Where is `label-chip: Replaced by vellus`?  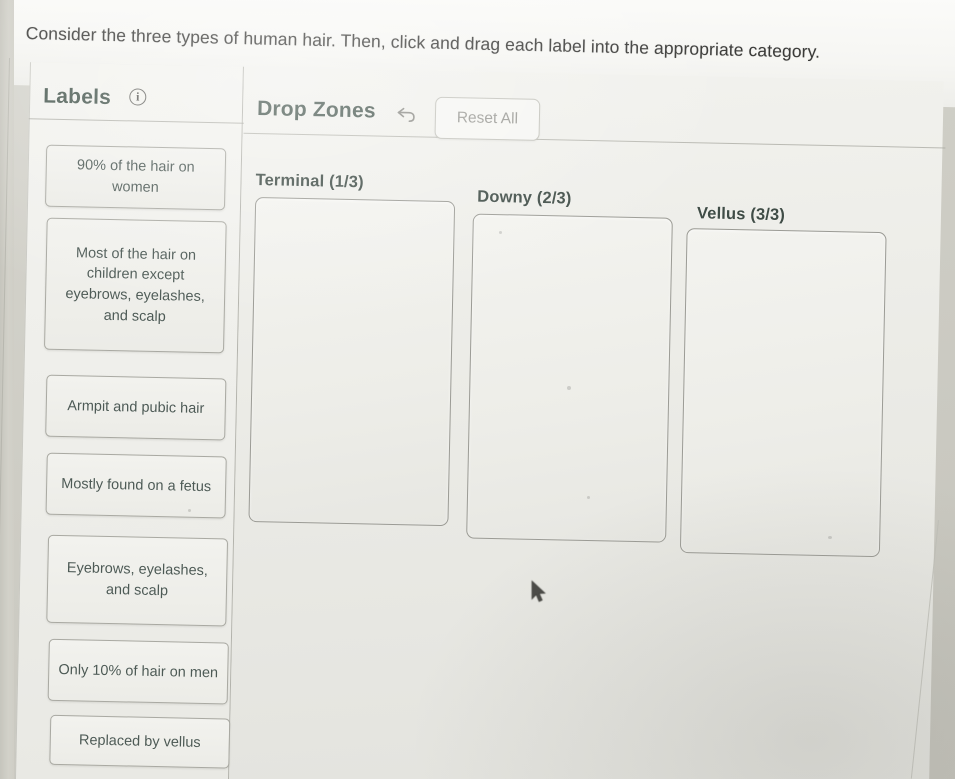 label-chip: Replaced by vellus is located at coordinates (140, 741).